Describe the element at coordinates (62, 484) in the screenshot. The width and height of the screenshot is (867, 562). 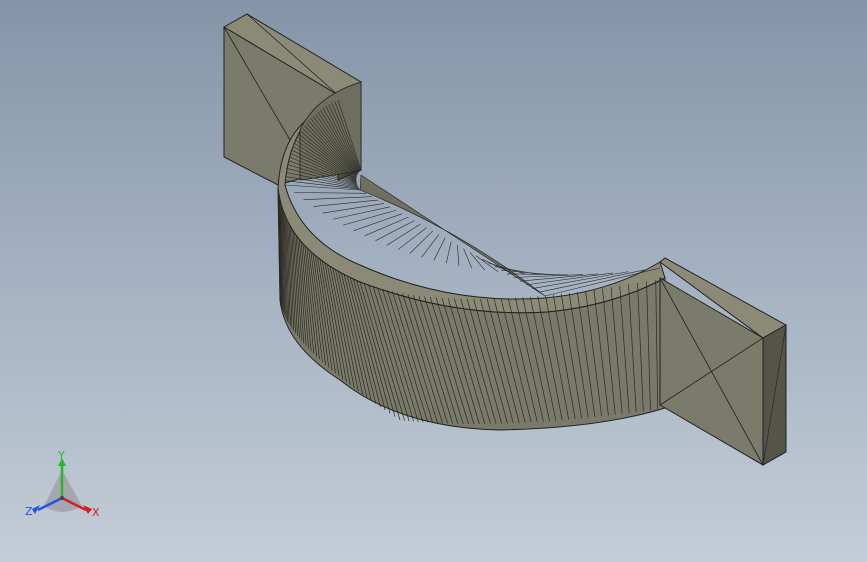
I see `coordinate-triad: Y X Z` at that location.